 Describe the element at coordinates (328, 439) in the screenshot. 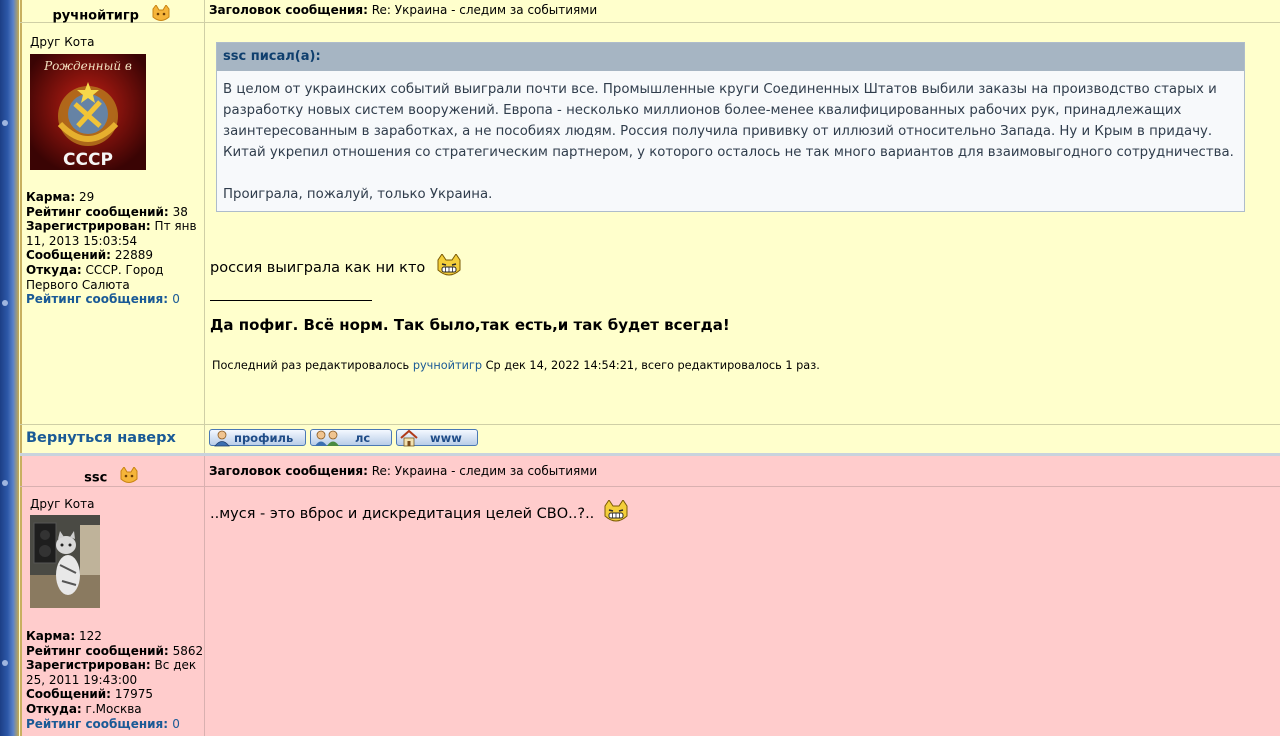

I see `pm-icon` at that location.